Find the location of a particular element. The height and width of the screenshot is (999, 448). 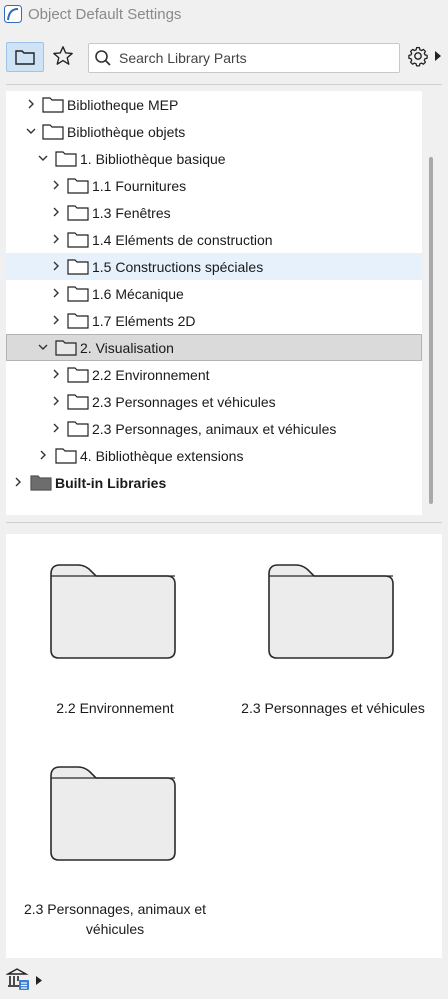

tree-item-selected: 2. Visualisation is located at coordinates (214, 347).